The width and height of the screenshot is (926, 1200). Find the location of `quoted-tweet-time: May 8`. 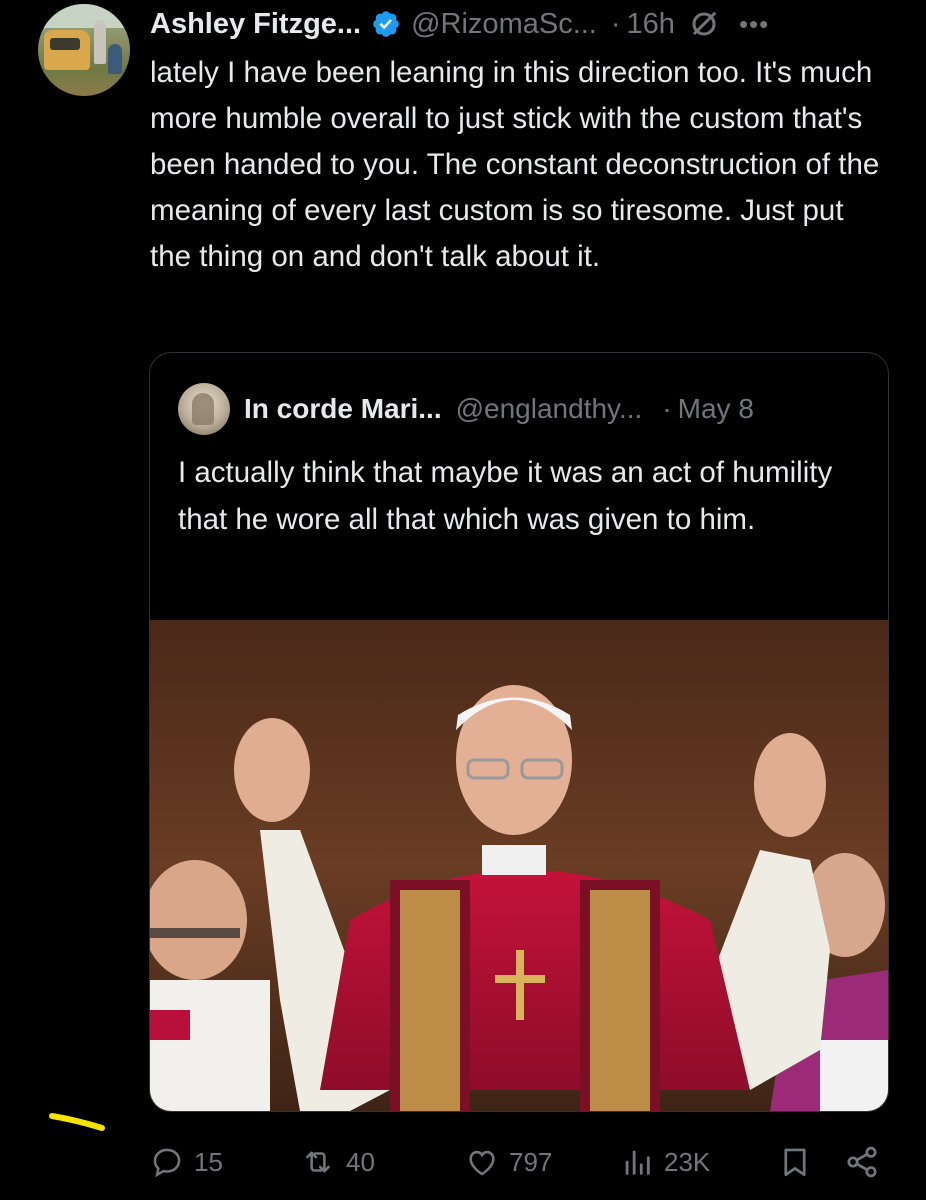

quoted-tweet-time: May 8 is located at coordinates (716, 409).